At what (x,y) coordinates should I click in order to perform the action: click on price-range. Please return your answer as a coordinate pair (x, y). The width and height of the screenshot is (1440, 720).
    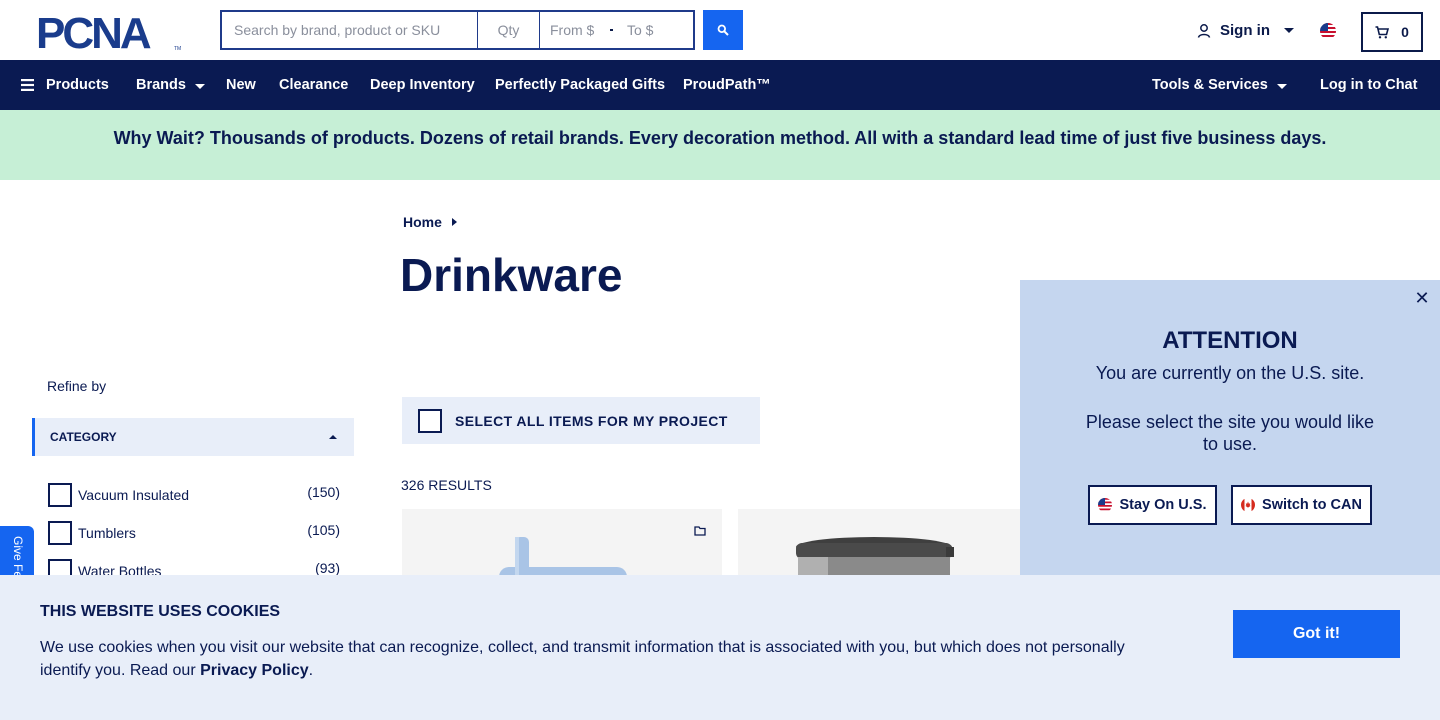
    Looking at the image, I should click on (617, 30).